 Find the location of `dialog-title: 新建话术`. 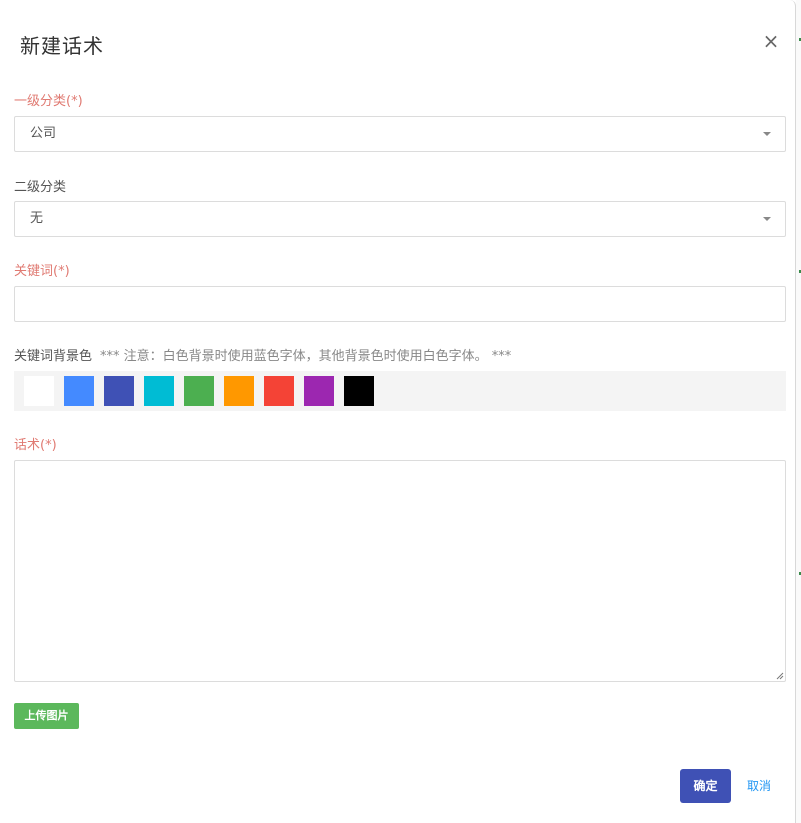

dialog-title: 新建话术 is located at coordinates (62, 46).